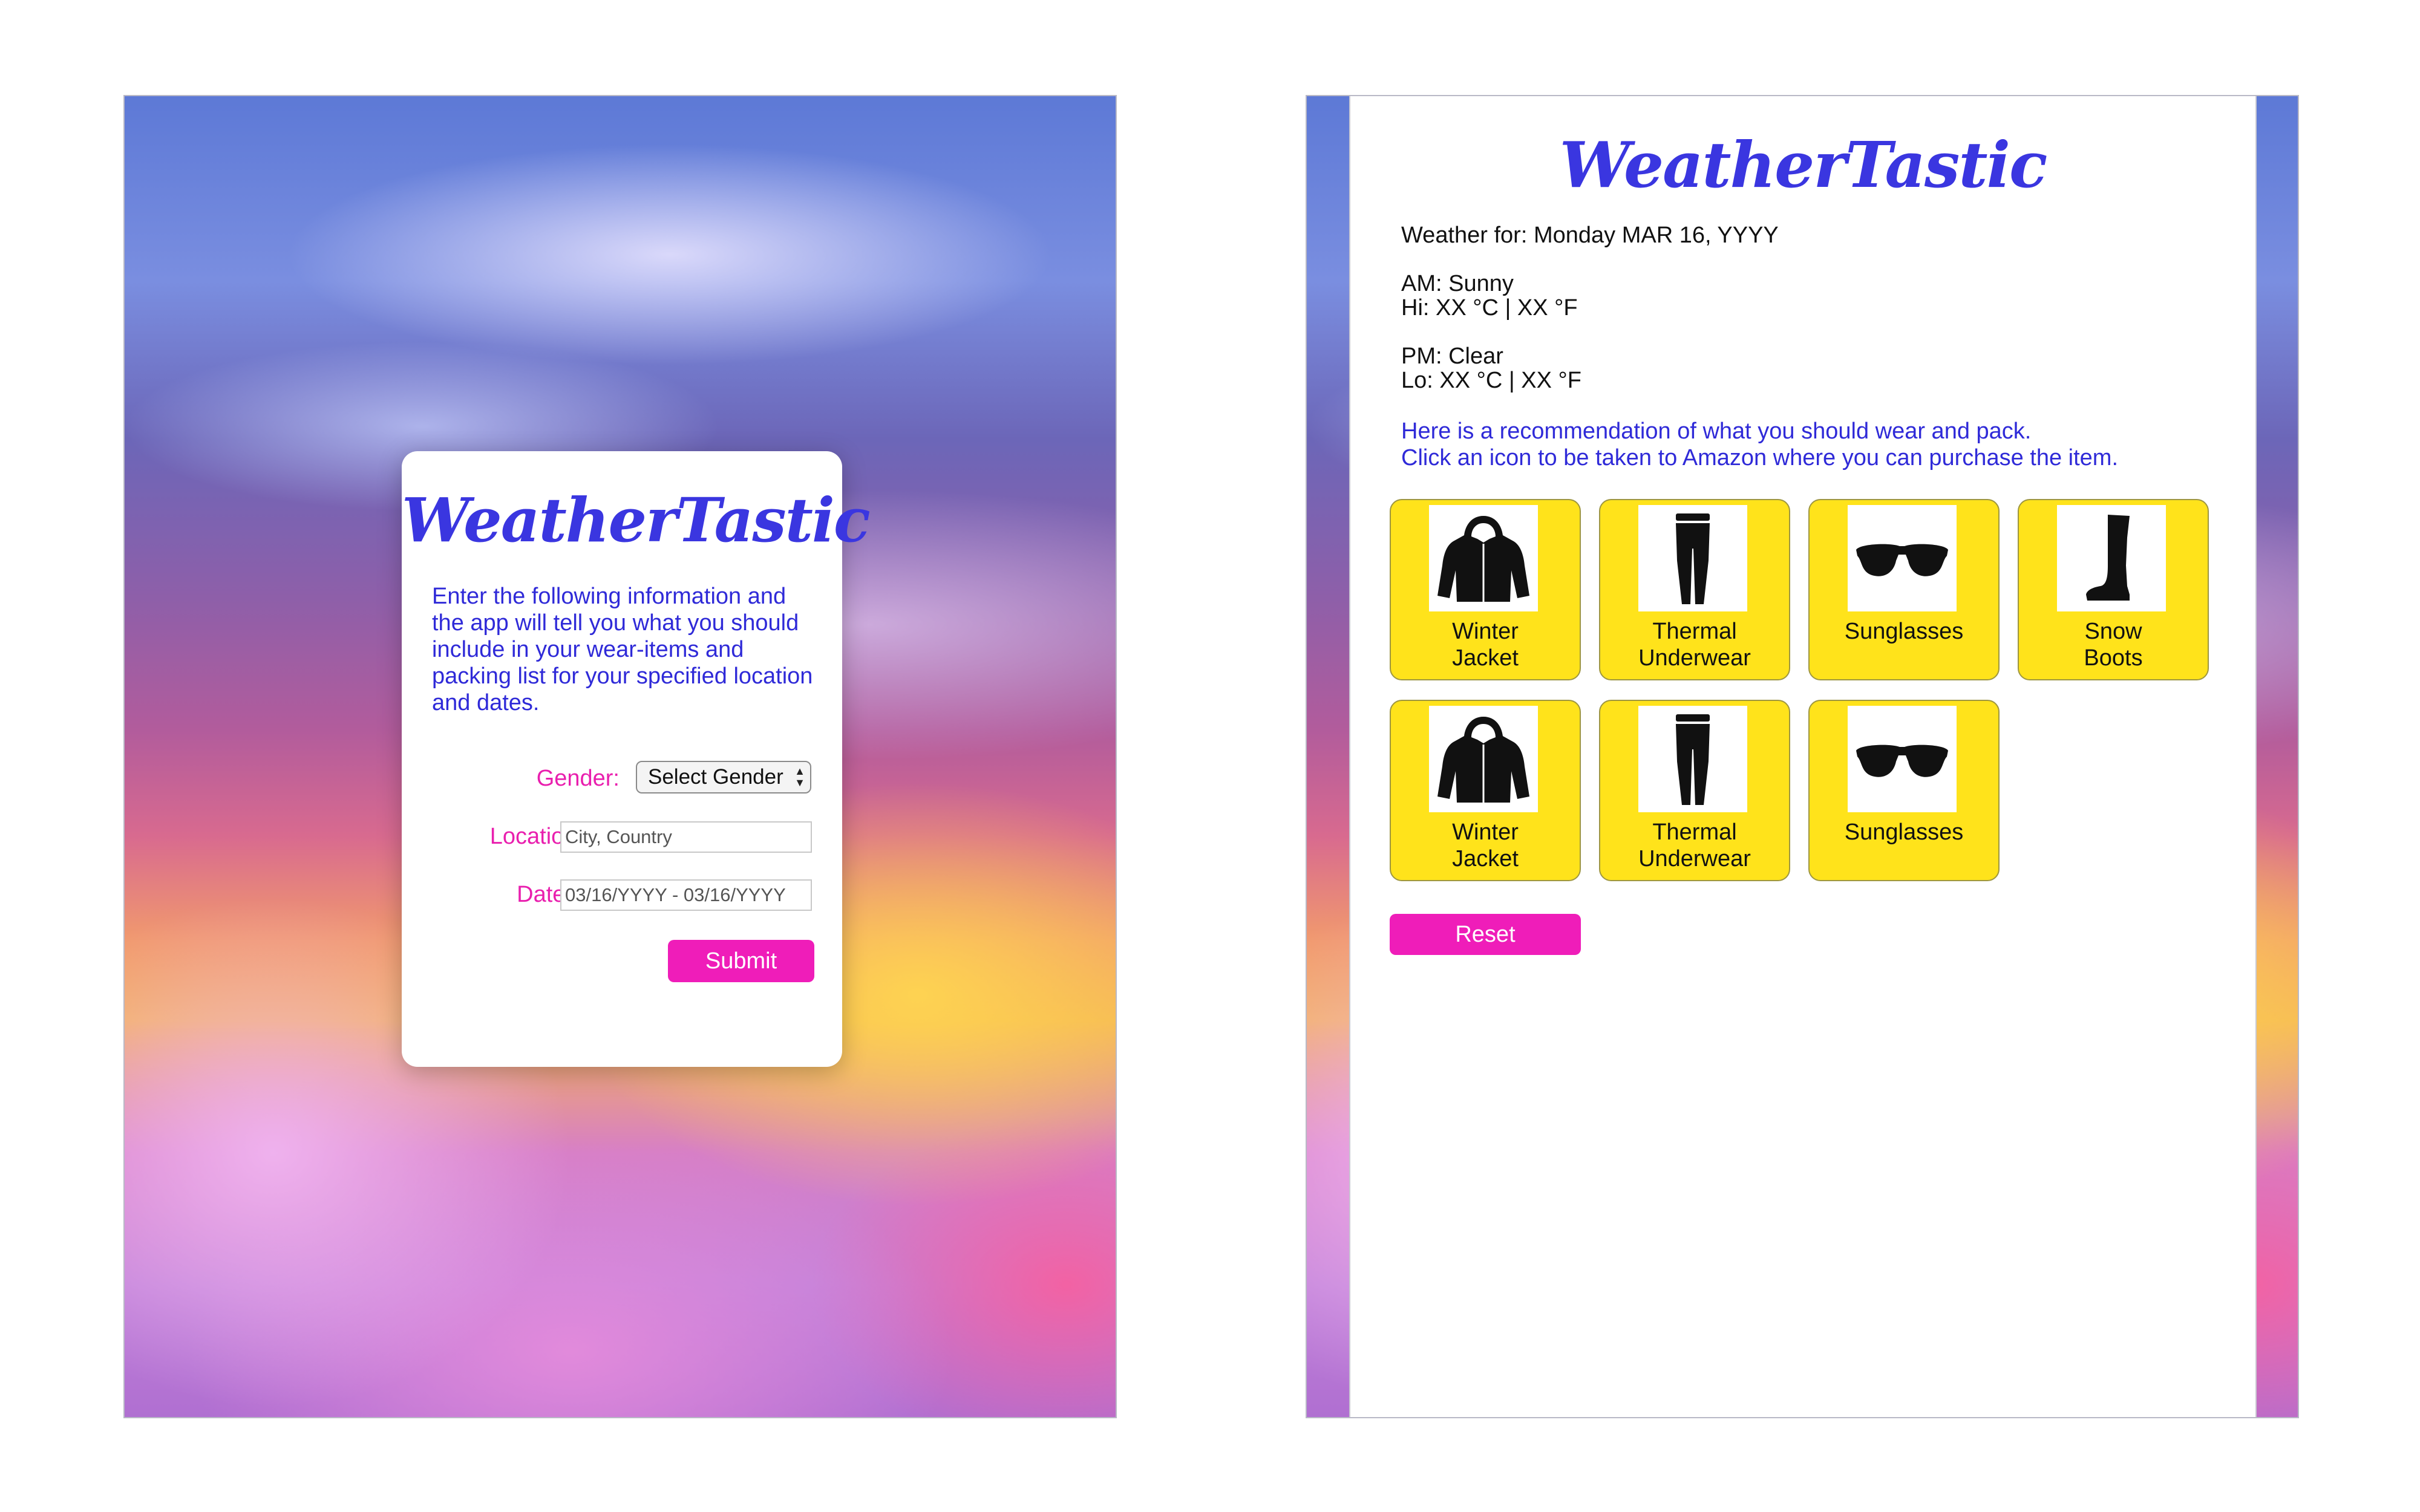 Image resolution: width=2420 pixels, height=1512 pixels. I want to click on weather-date: Weather for: Monday MAR 16, YYYY, so click(1590, 236).